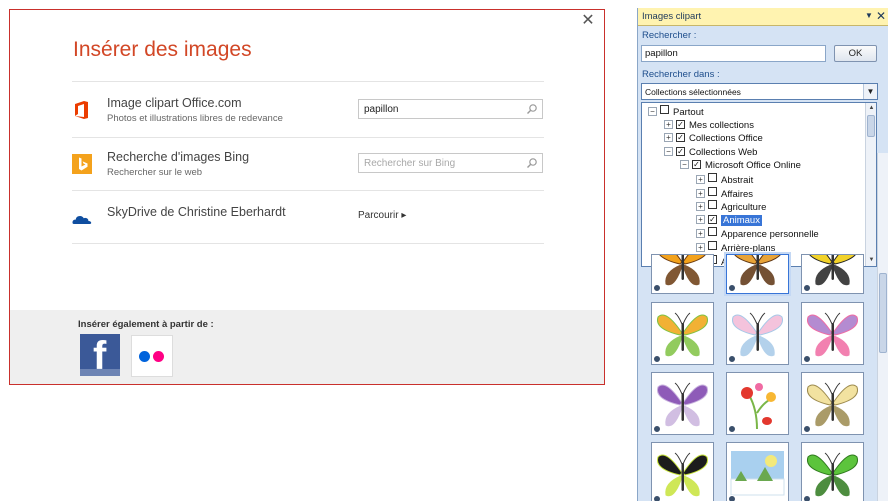  I want to click on pane-close-icon: ✕, so click(881, 16).